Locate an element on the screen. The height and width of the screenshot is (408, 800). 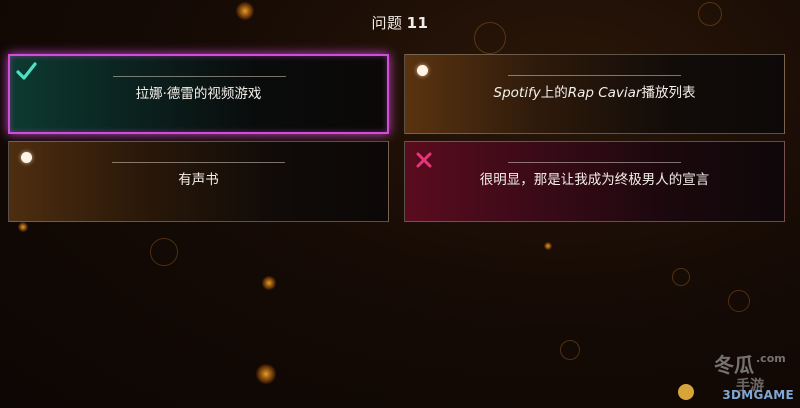
question-title: 问题 11 is located at coordinates (400, 22).